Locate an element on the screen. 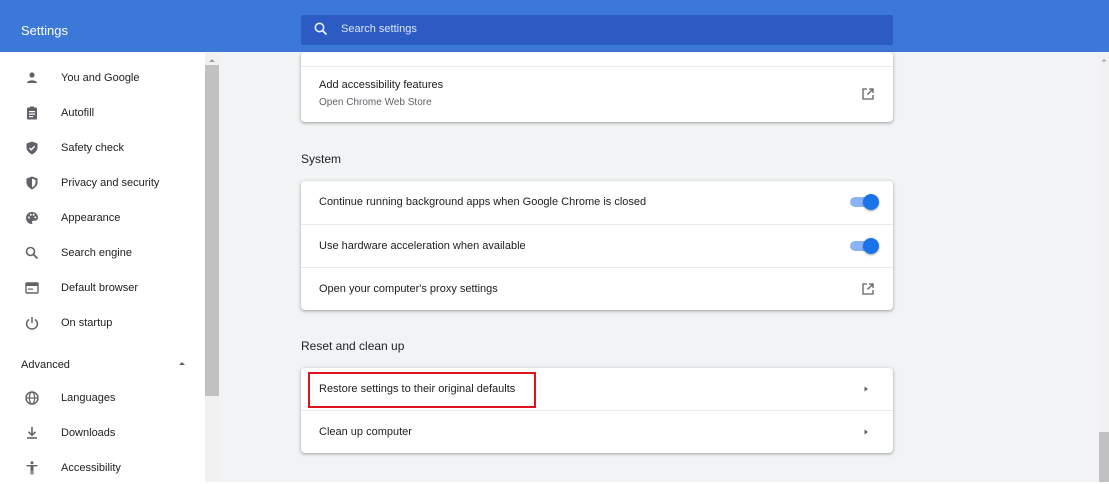 The image size is (1109, 484). section-title-system: System is located at coordinates (321, 159).